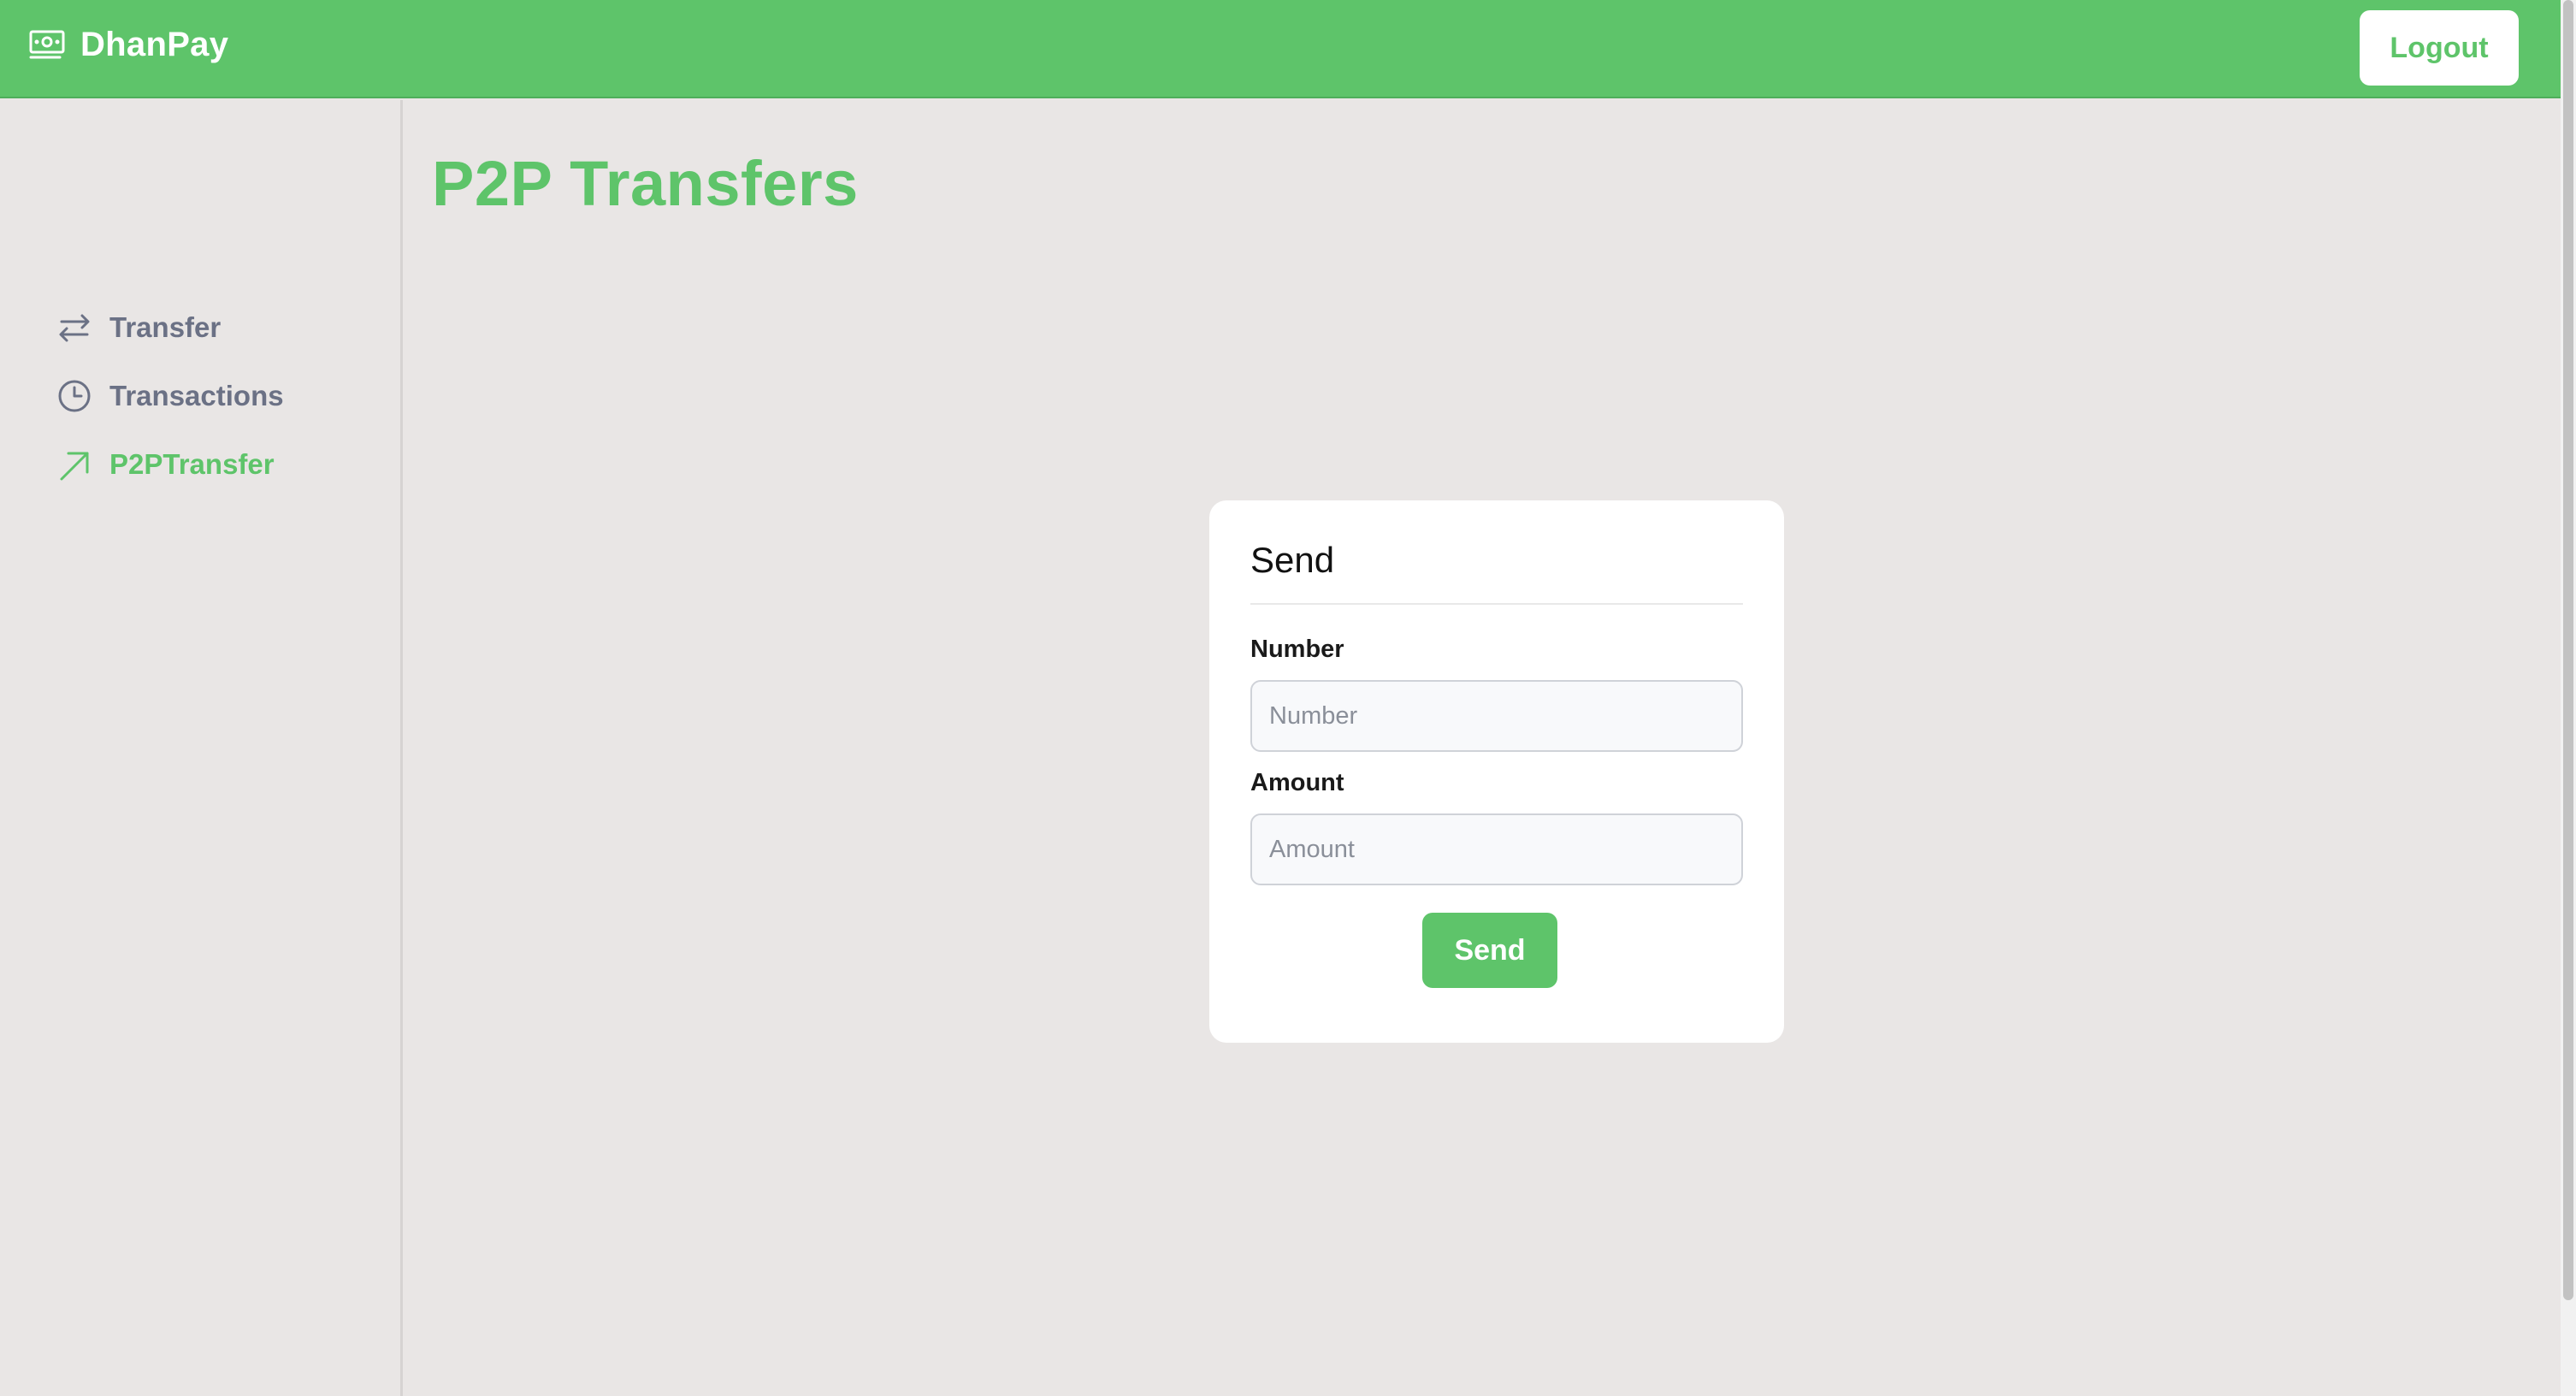 Image resolution: width=2576 pixels, height=1396 pixels. Describe the element at coordinates (74, 328) in the screenshot. I see `arrows-left-right-icon` at that location.